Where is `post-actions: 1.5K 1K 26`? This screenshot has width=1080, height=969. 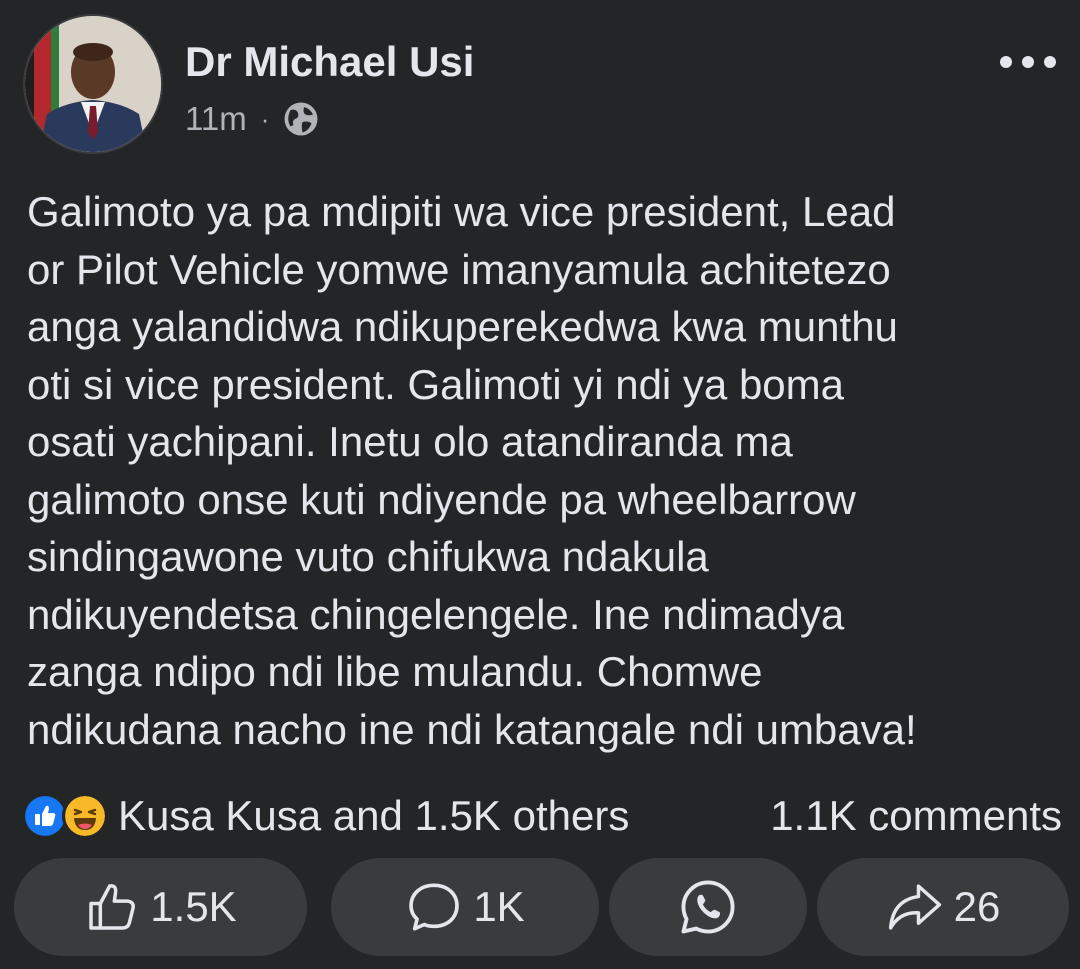 post-actions: 1.5K 1K 26 is located at coordinates (541, 907).